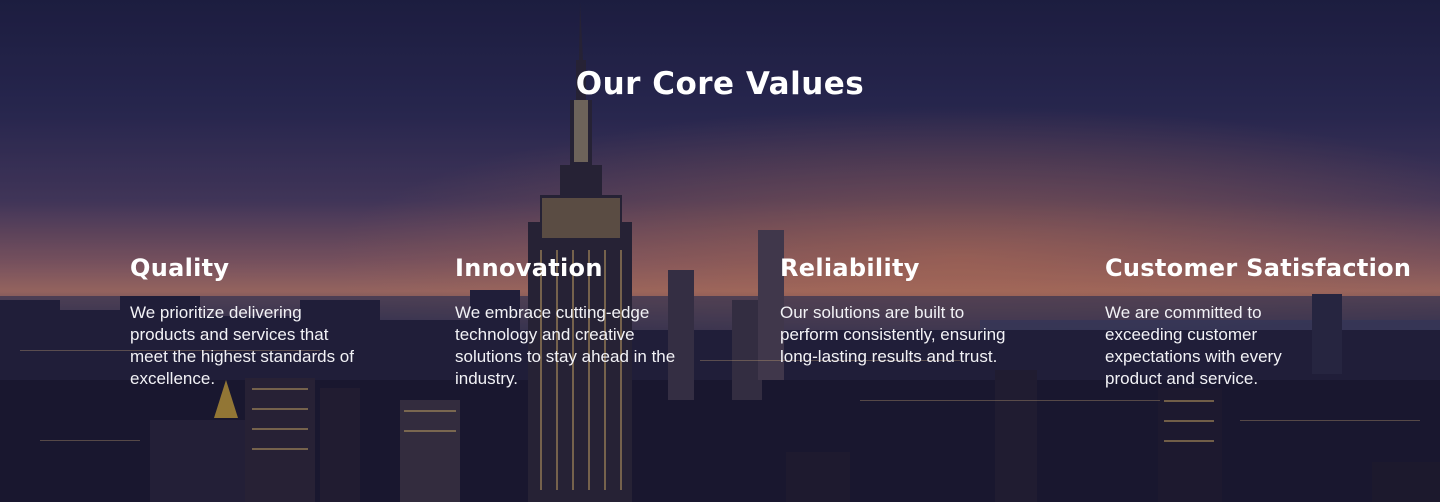 The height and width of the screenshot is (502, 1440). What do you see at coordinates (1258, 268) in the screenshot?
I see `value-title: Customer Satisfaction` at bounding box center [1258, 268].